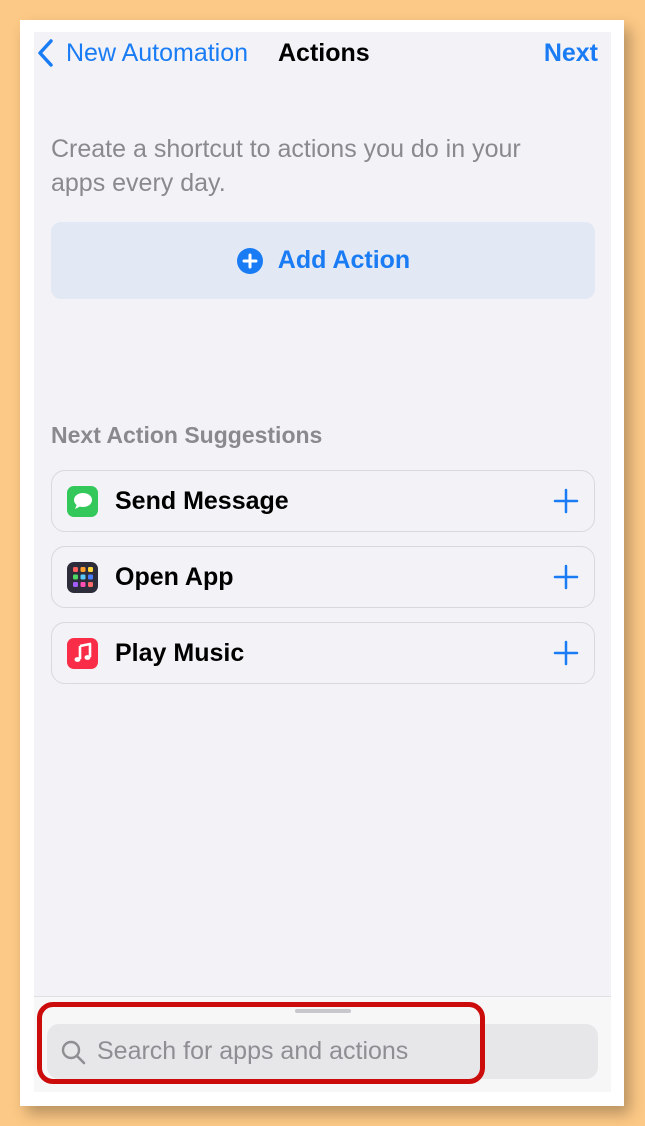  Describe the element at coordinates (157, 52) in the screenshot. I see `back-button-label: New Automation` at that location.